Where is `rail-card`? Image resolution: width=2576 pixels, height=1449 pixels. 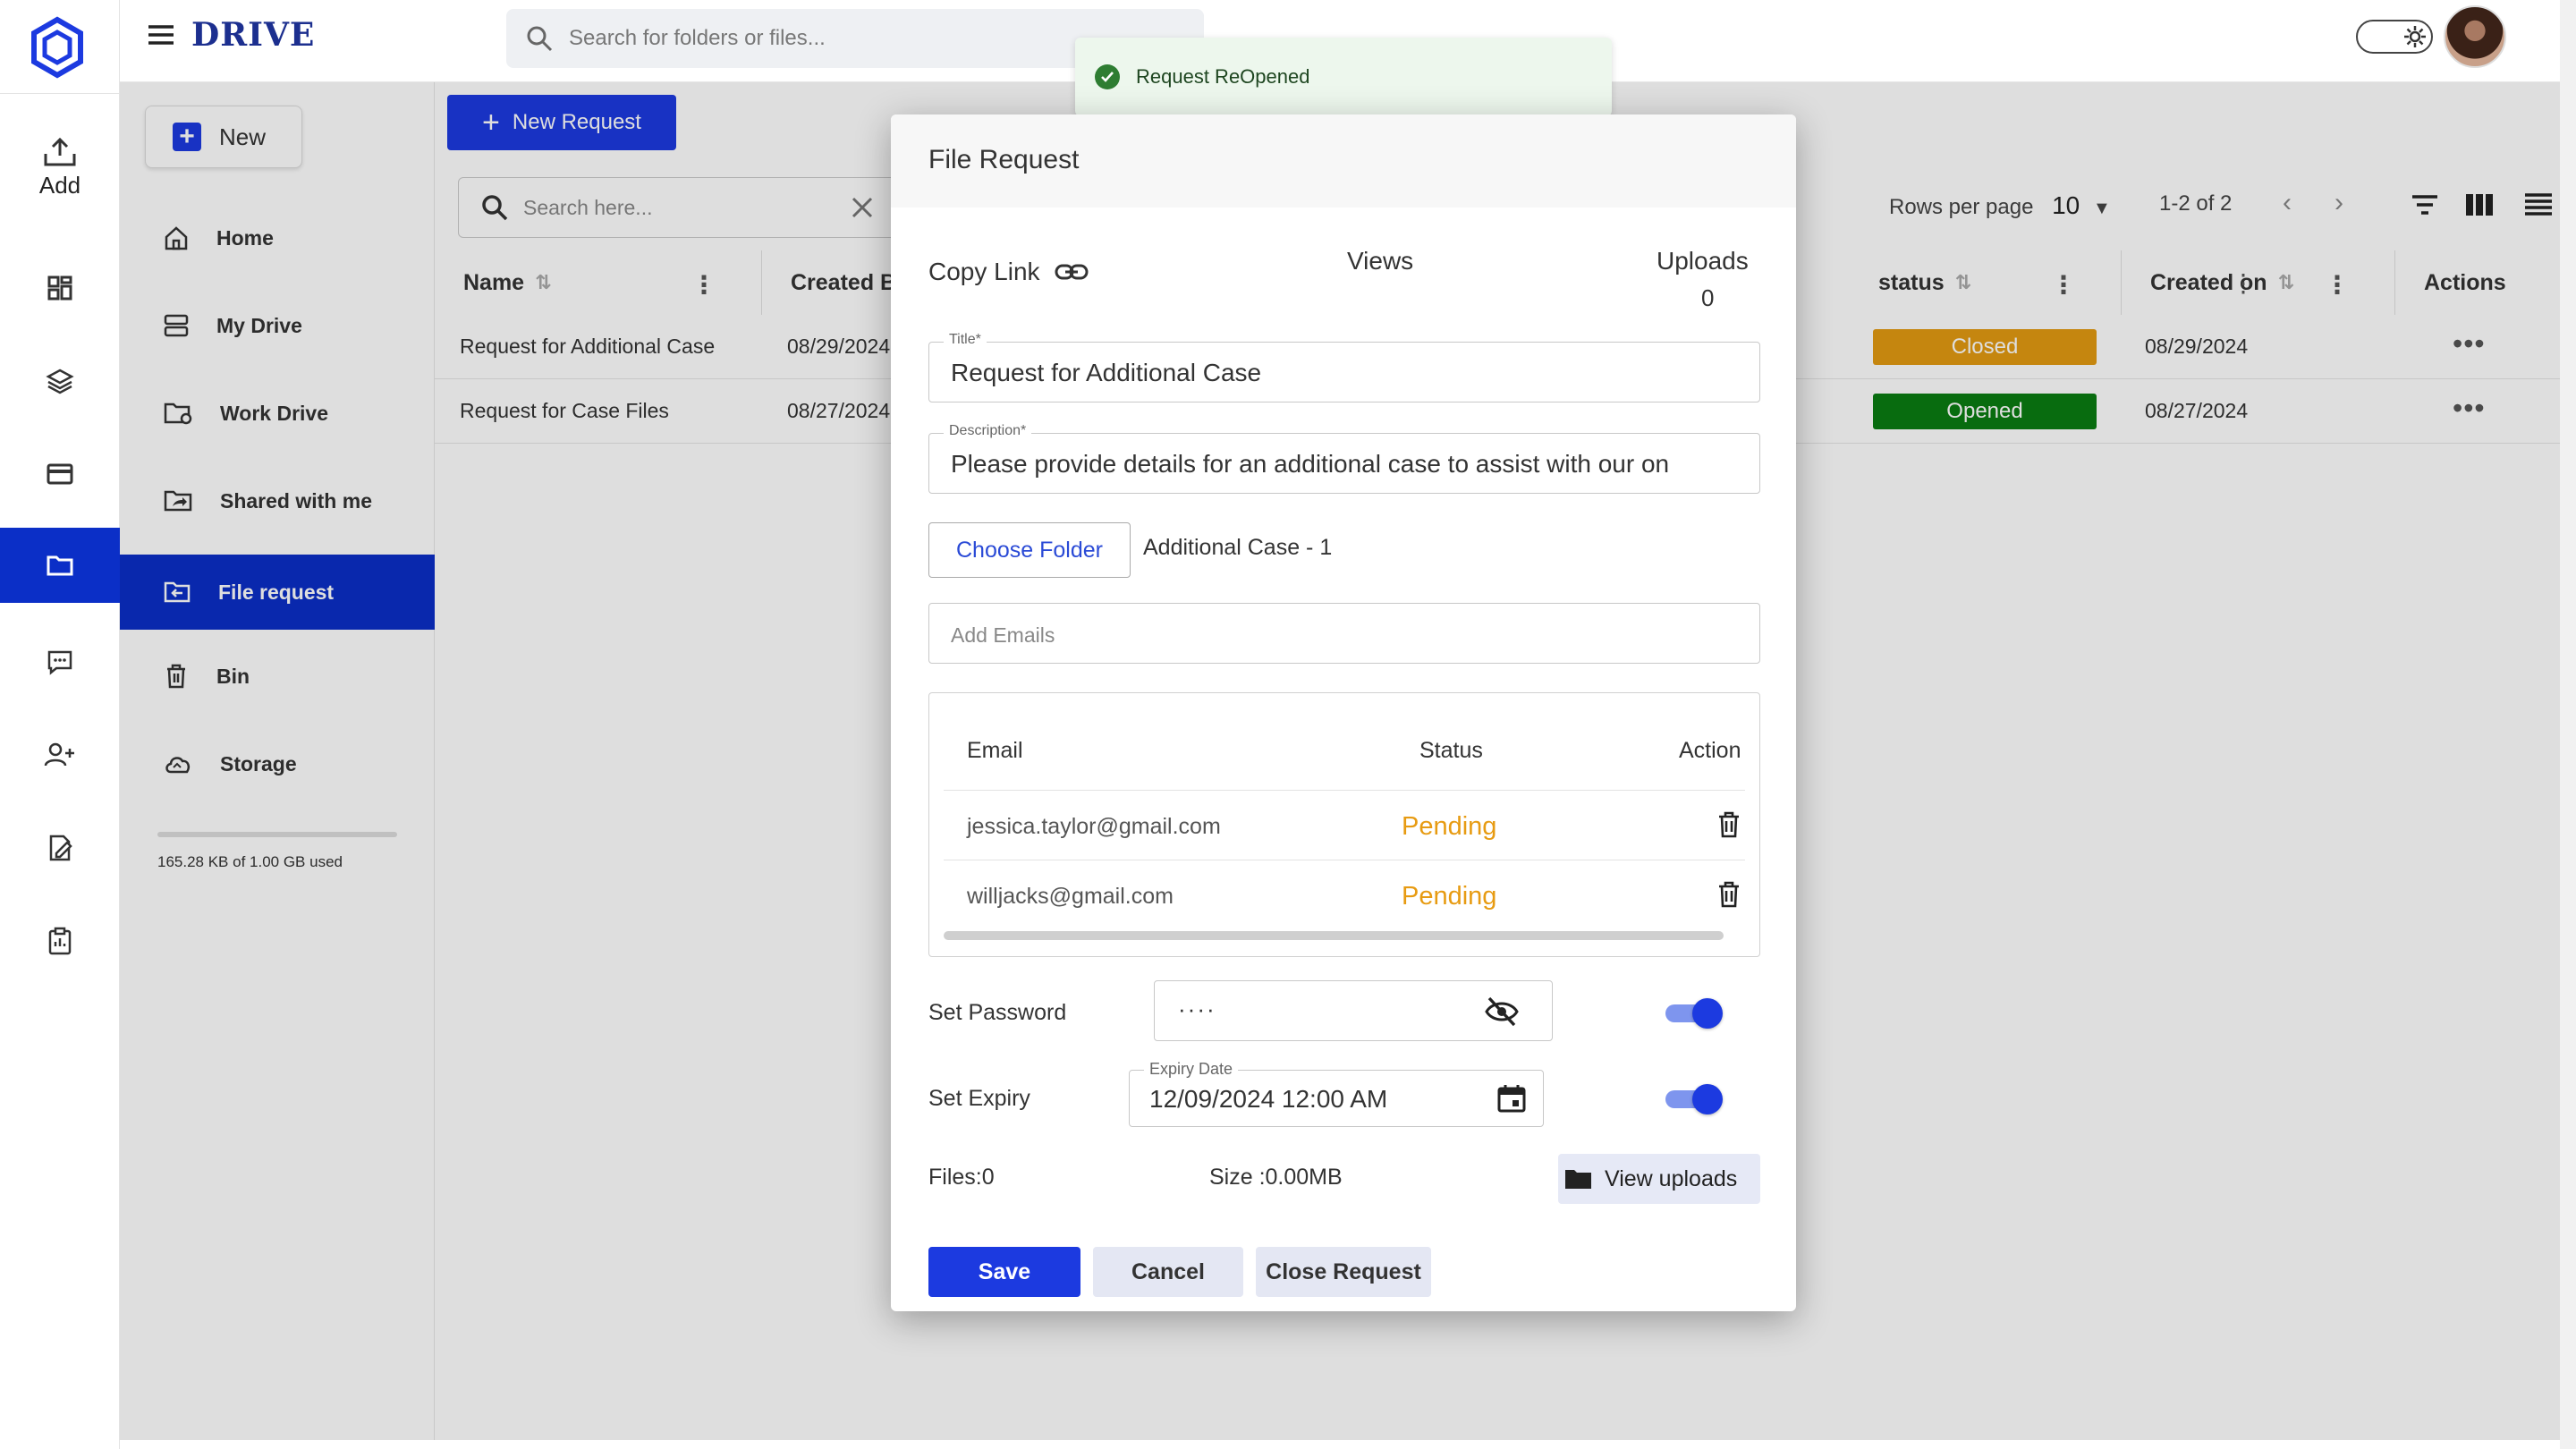 rail-card is located at coordinates (60, 474).